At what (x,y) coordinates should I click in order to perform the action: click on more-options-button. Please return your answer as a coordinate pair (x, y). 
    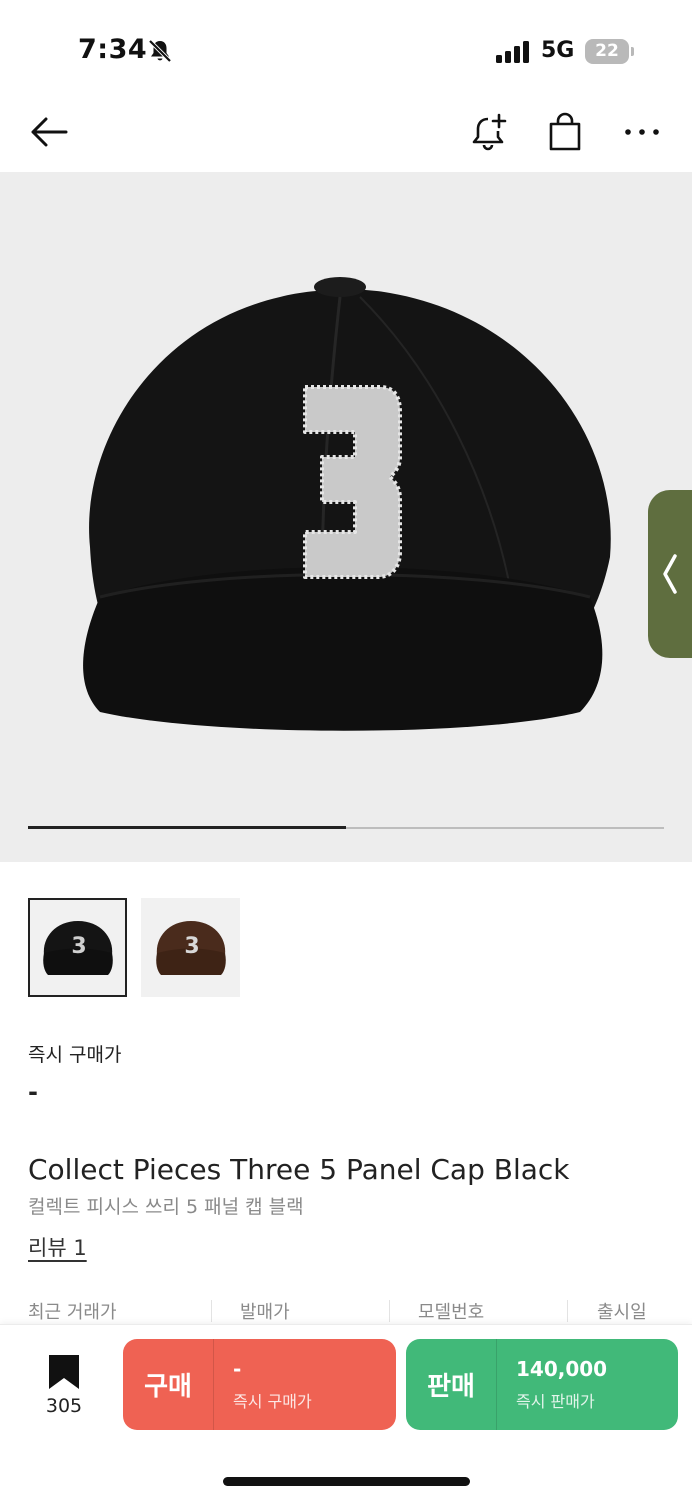
    Looking at the image, I should click on (642, 132).